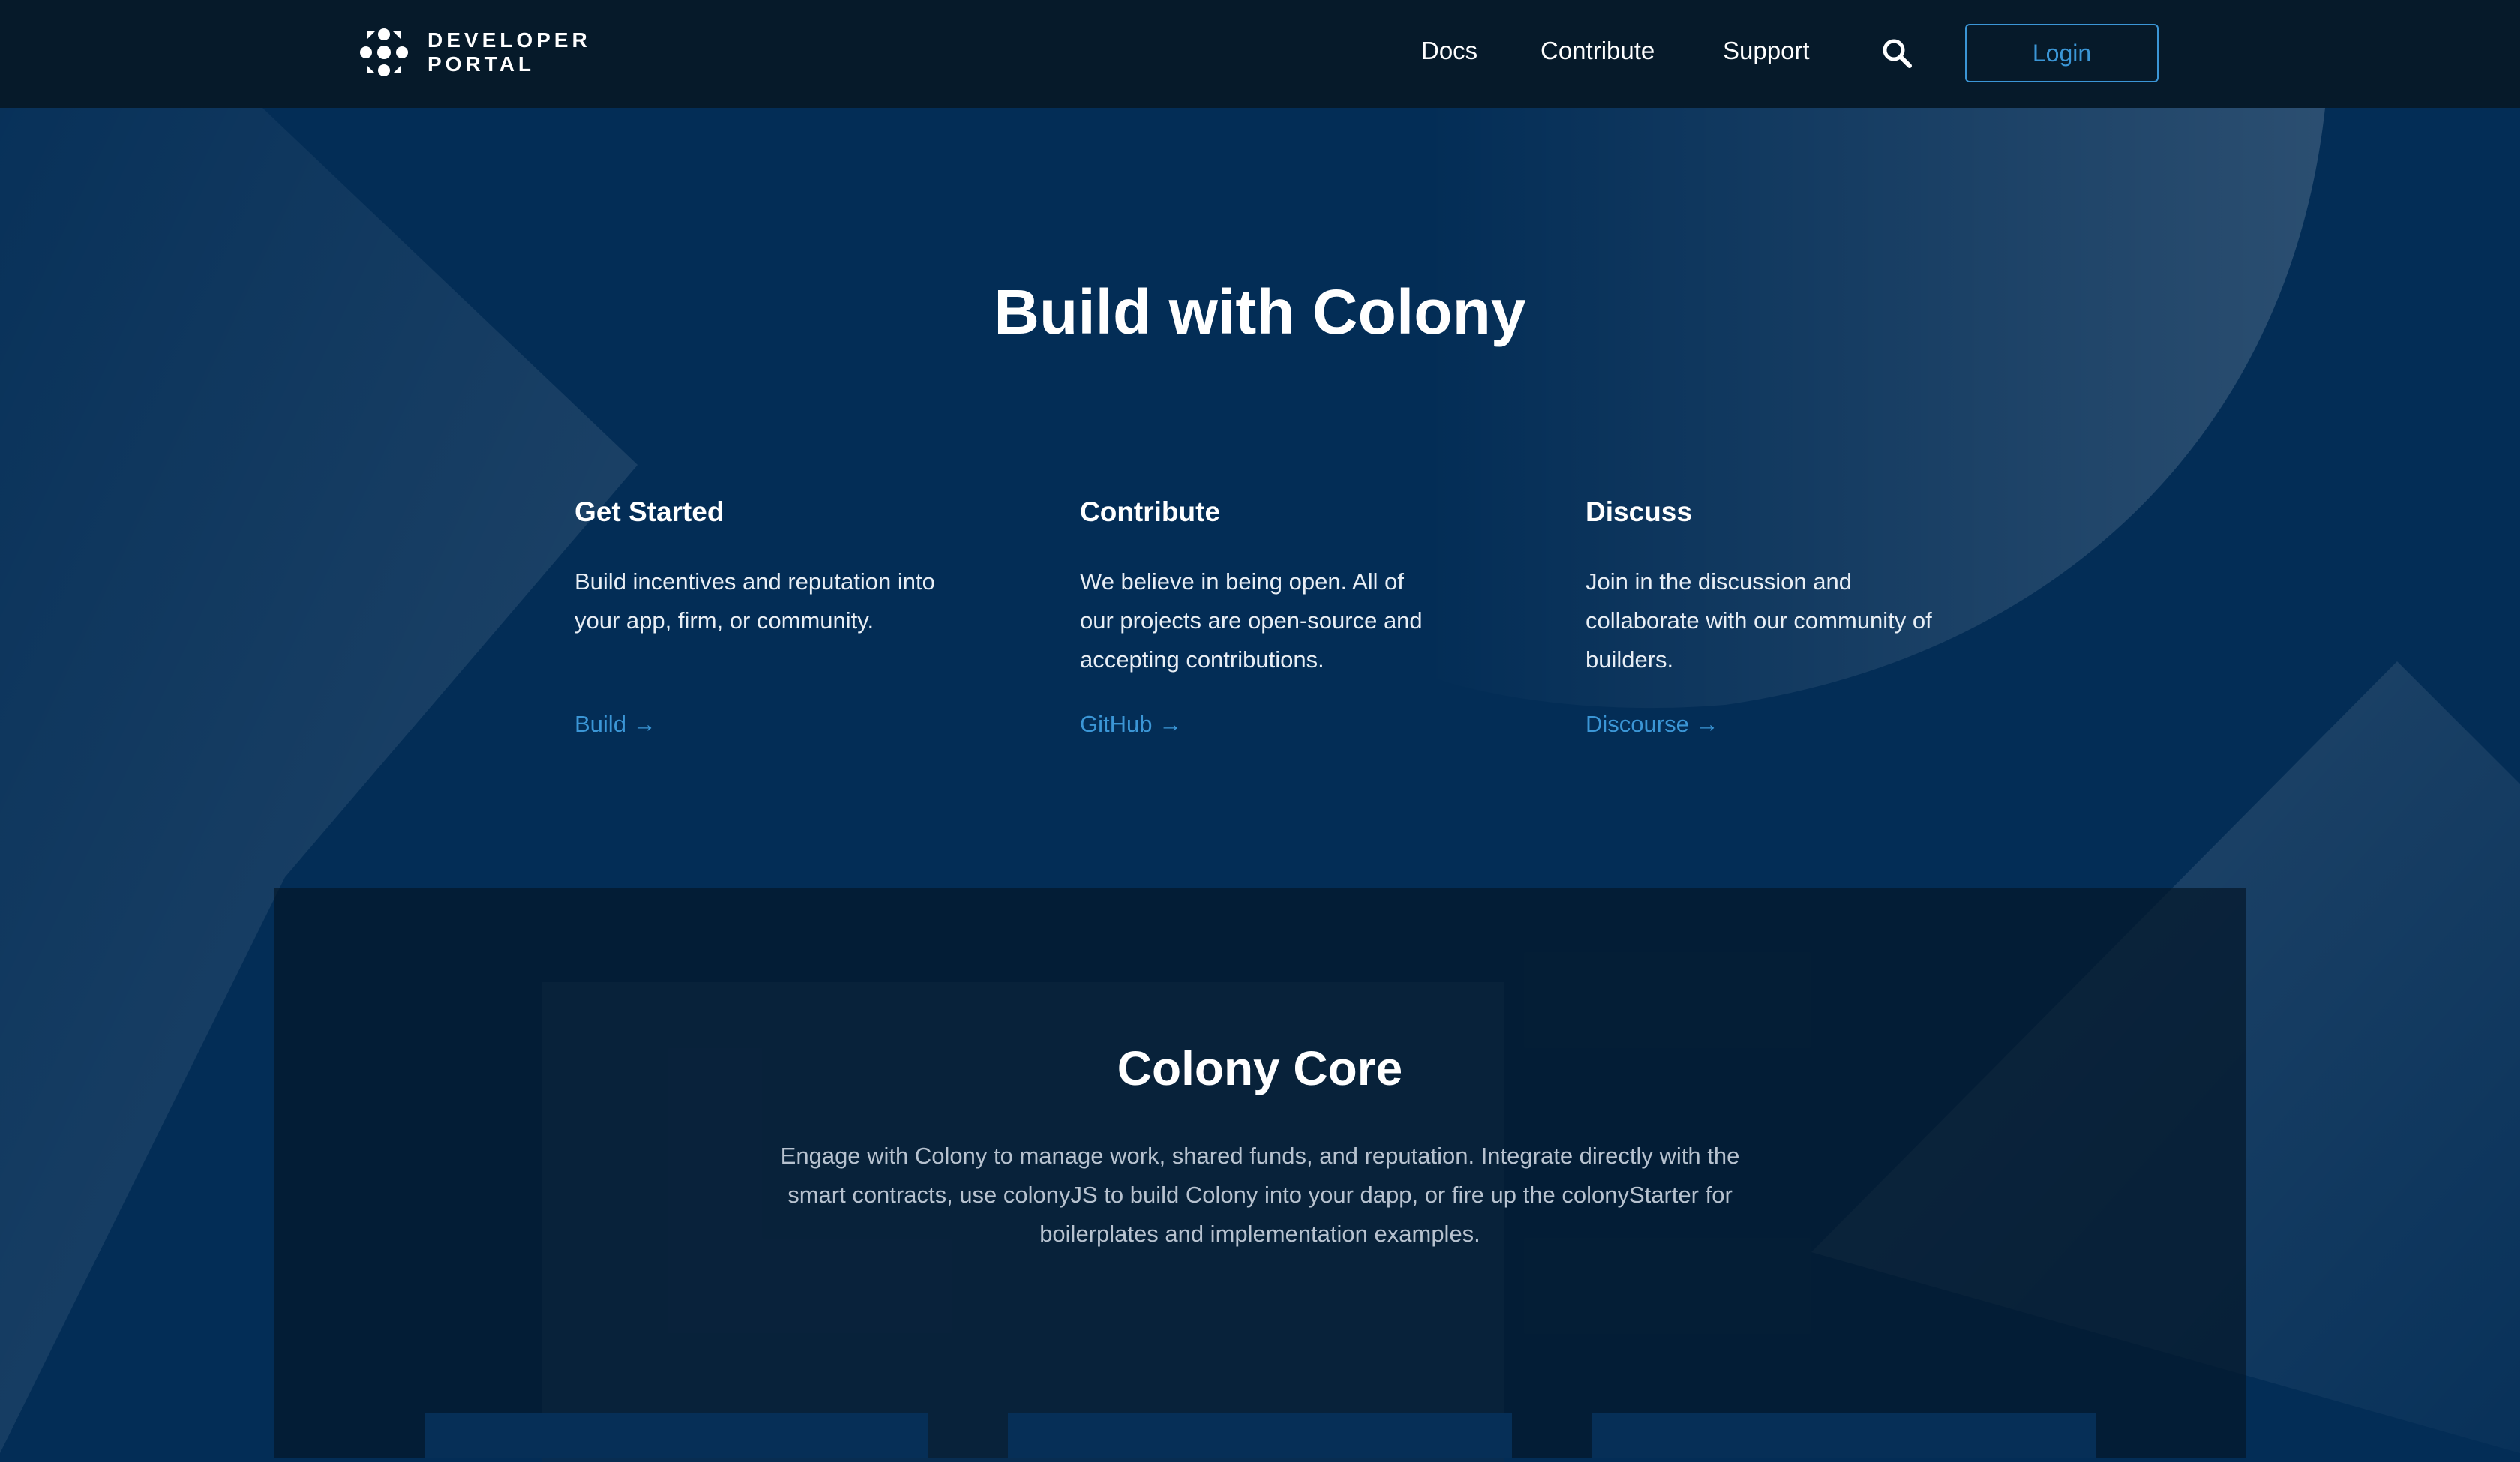 The image size is (2520, 1462). I want to click on nav-contribute-link: Contribute, so click(1597, 51).